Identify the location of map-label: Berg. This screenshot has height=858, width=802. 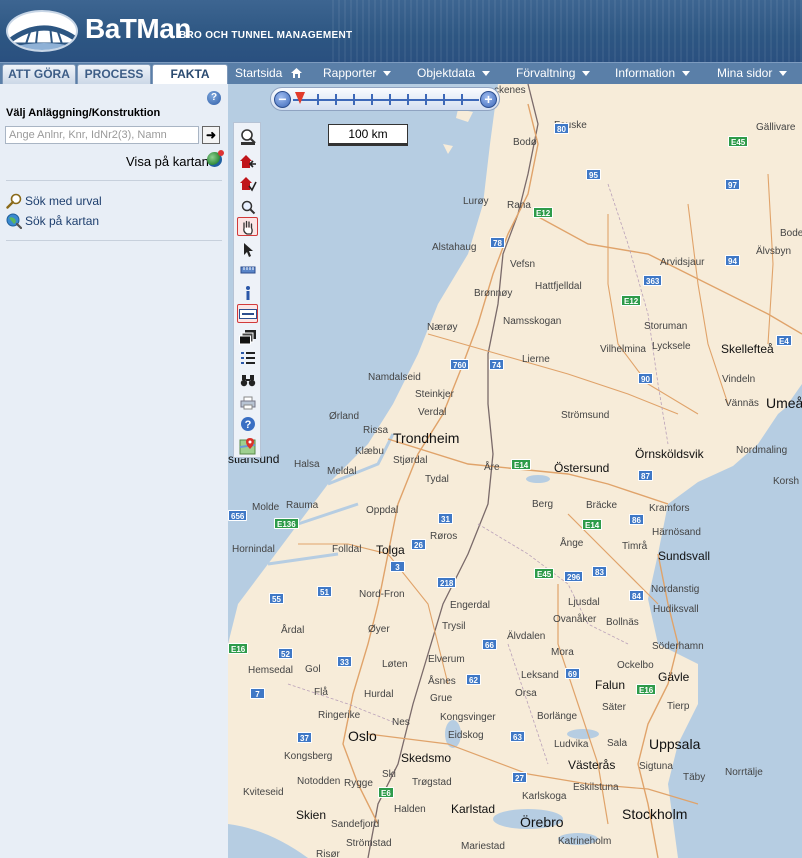
(543, 504).